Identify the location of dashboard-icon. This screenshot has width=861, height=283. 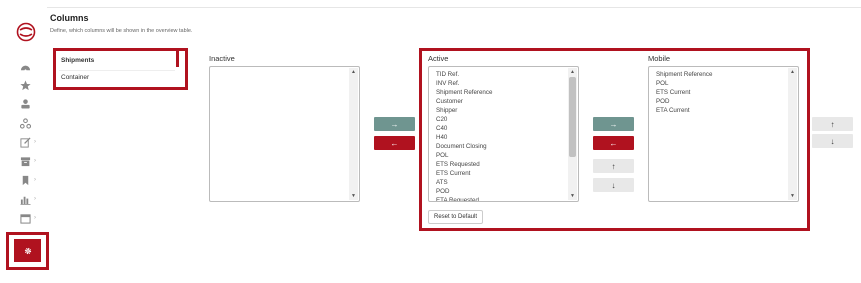
(25, 68).